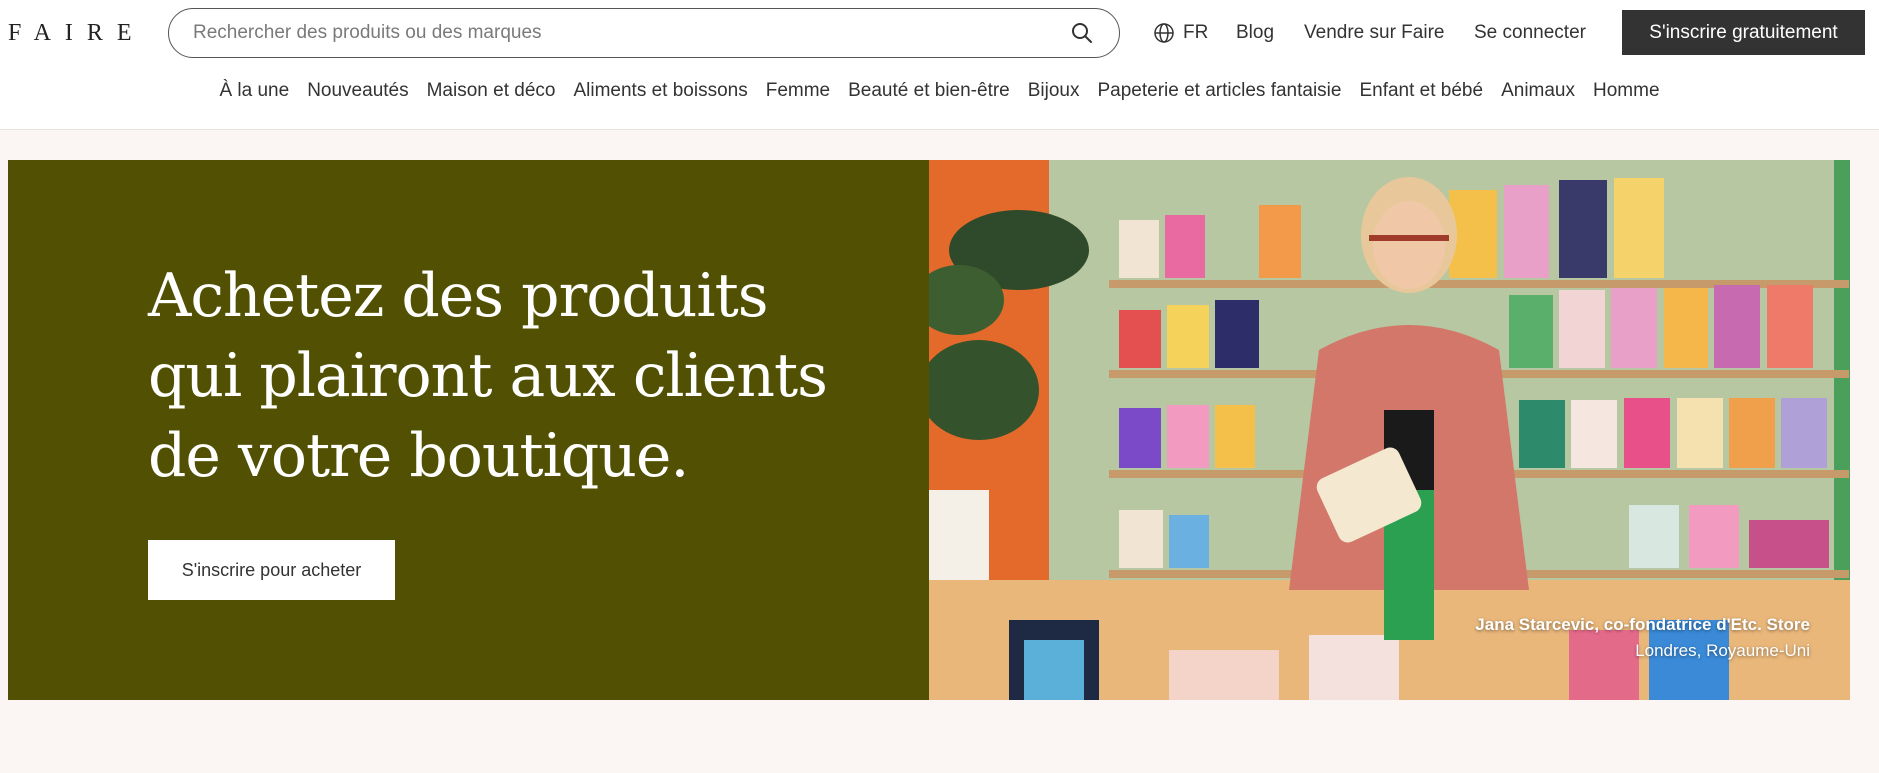  I want to click on language-selector: FR, so click(1180, 33).